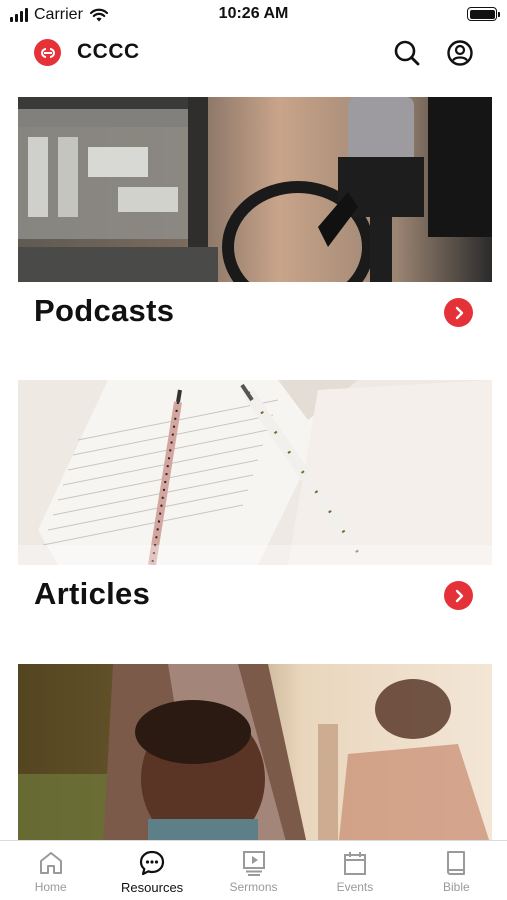  What do you see at coordinates (92, 593) in the screenshot?
I see `articles-title: Articles` at bounding box center [92, 593].